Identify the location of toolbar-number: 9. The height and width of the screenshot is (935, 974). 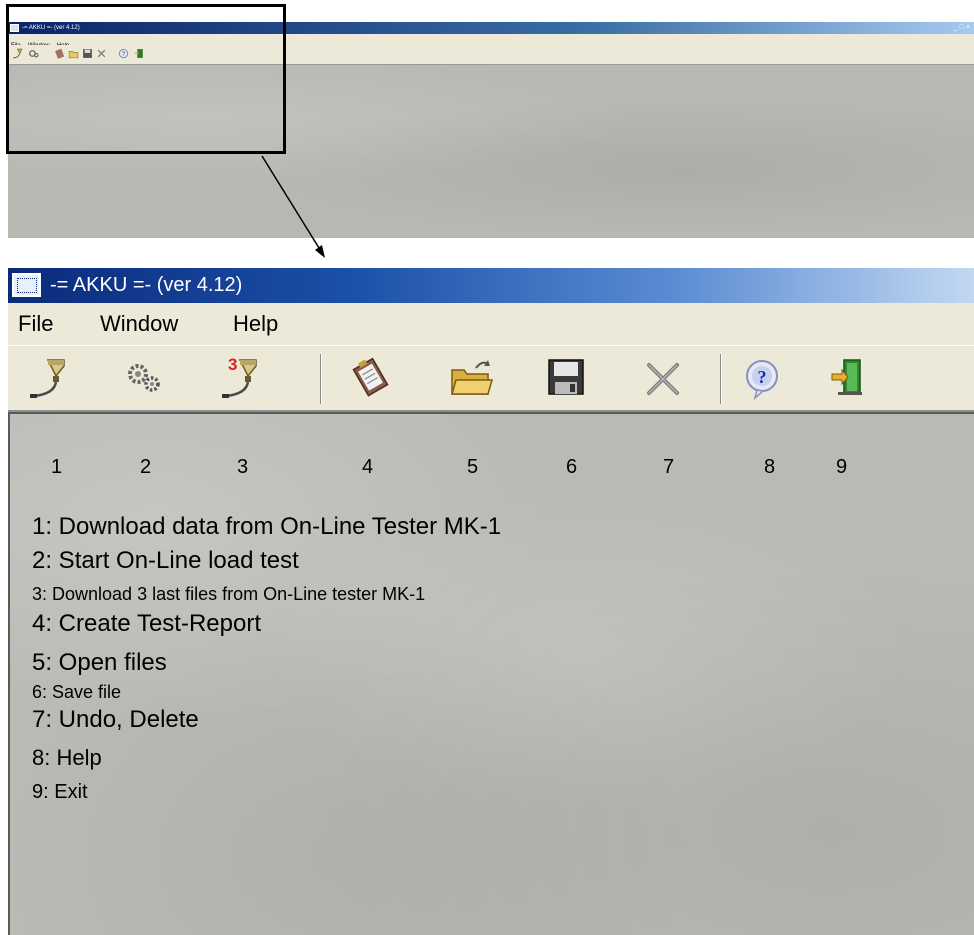
(842, 467).